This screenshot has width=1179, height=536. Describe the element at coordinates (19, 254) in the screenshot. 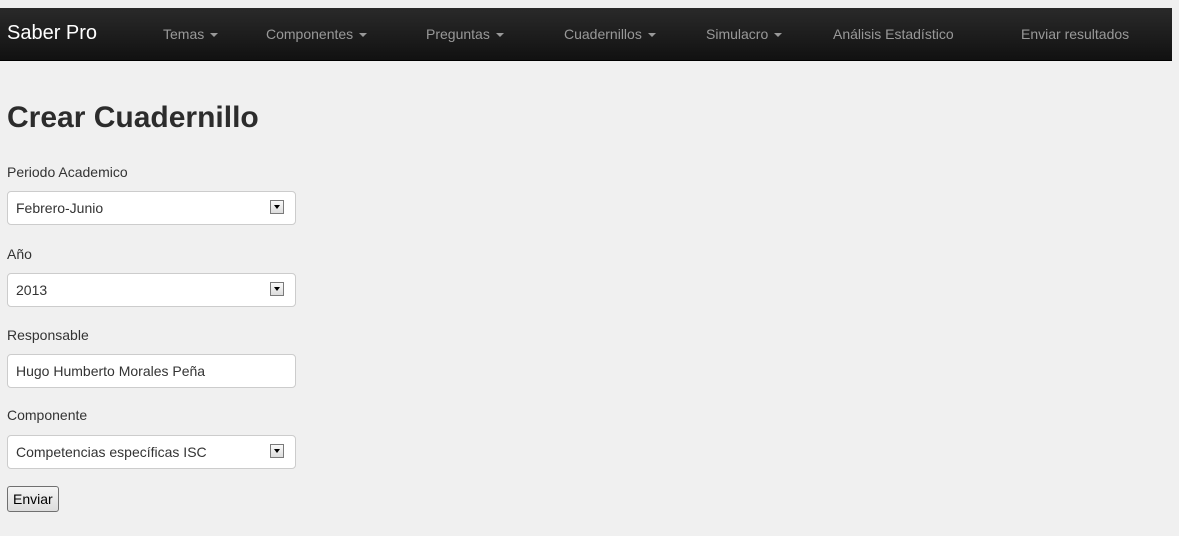

I see `anio-label: Año` at that location.